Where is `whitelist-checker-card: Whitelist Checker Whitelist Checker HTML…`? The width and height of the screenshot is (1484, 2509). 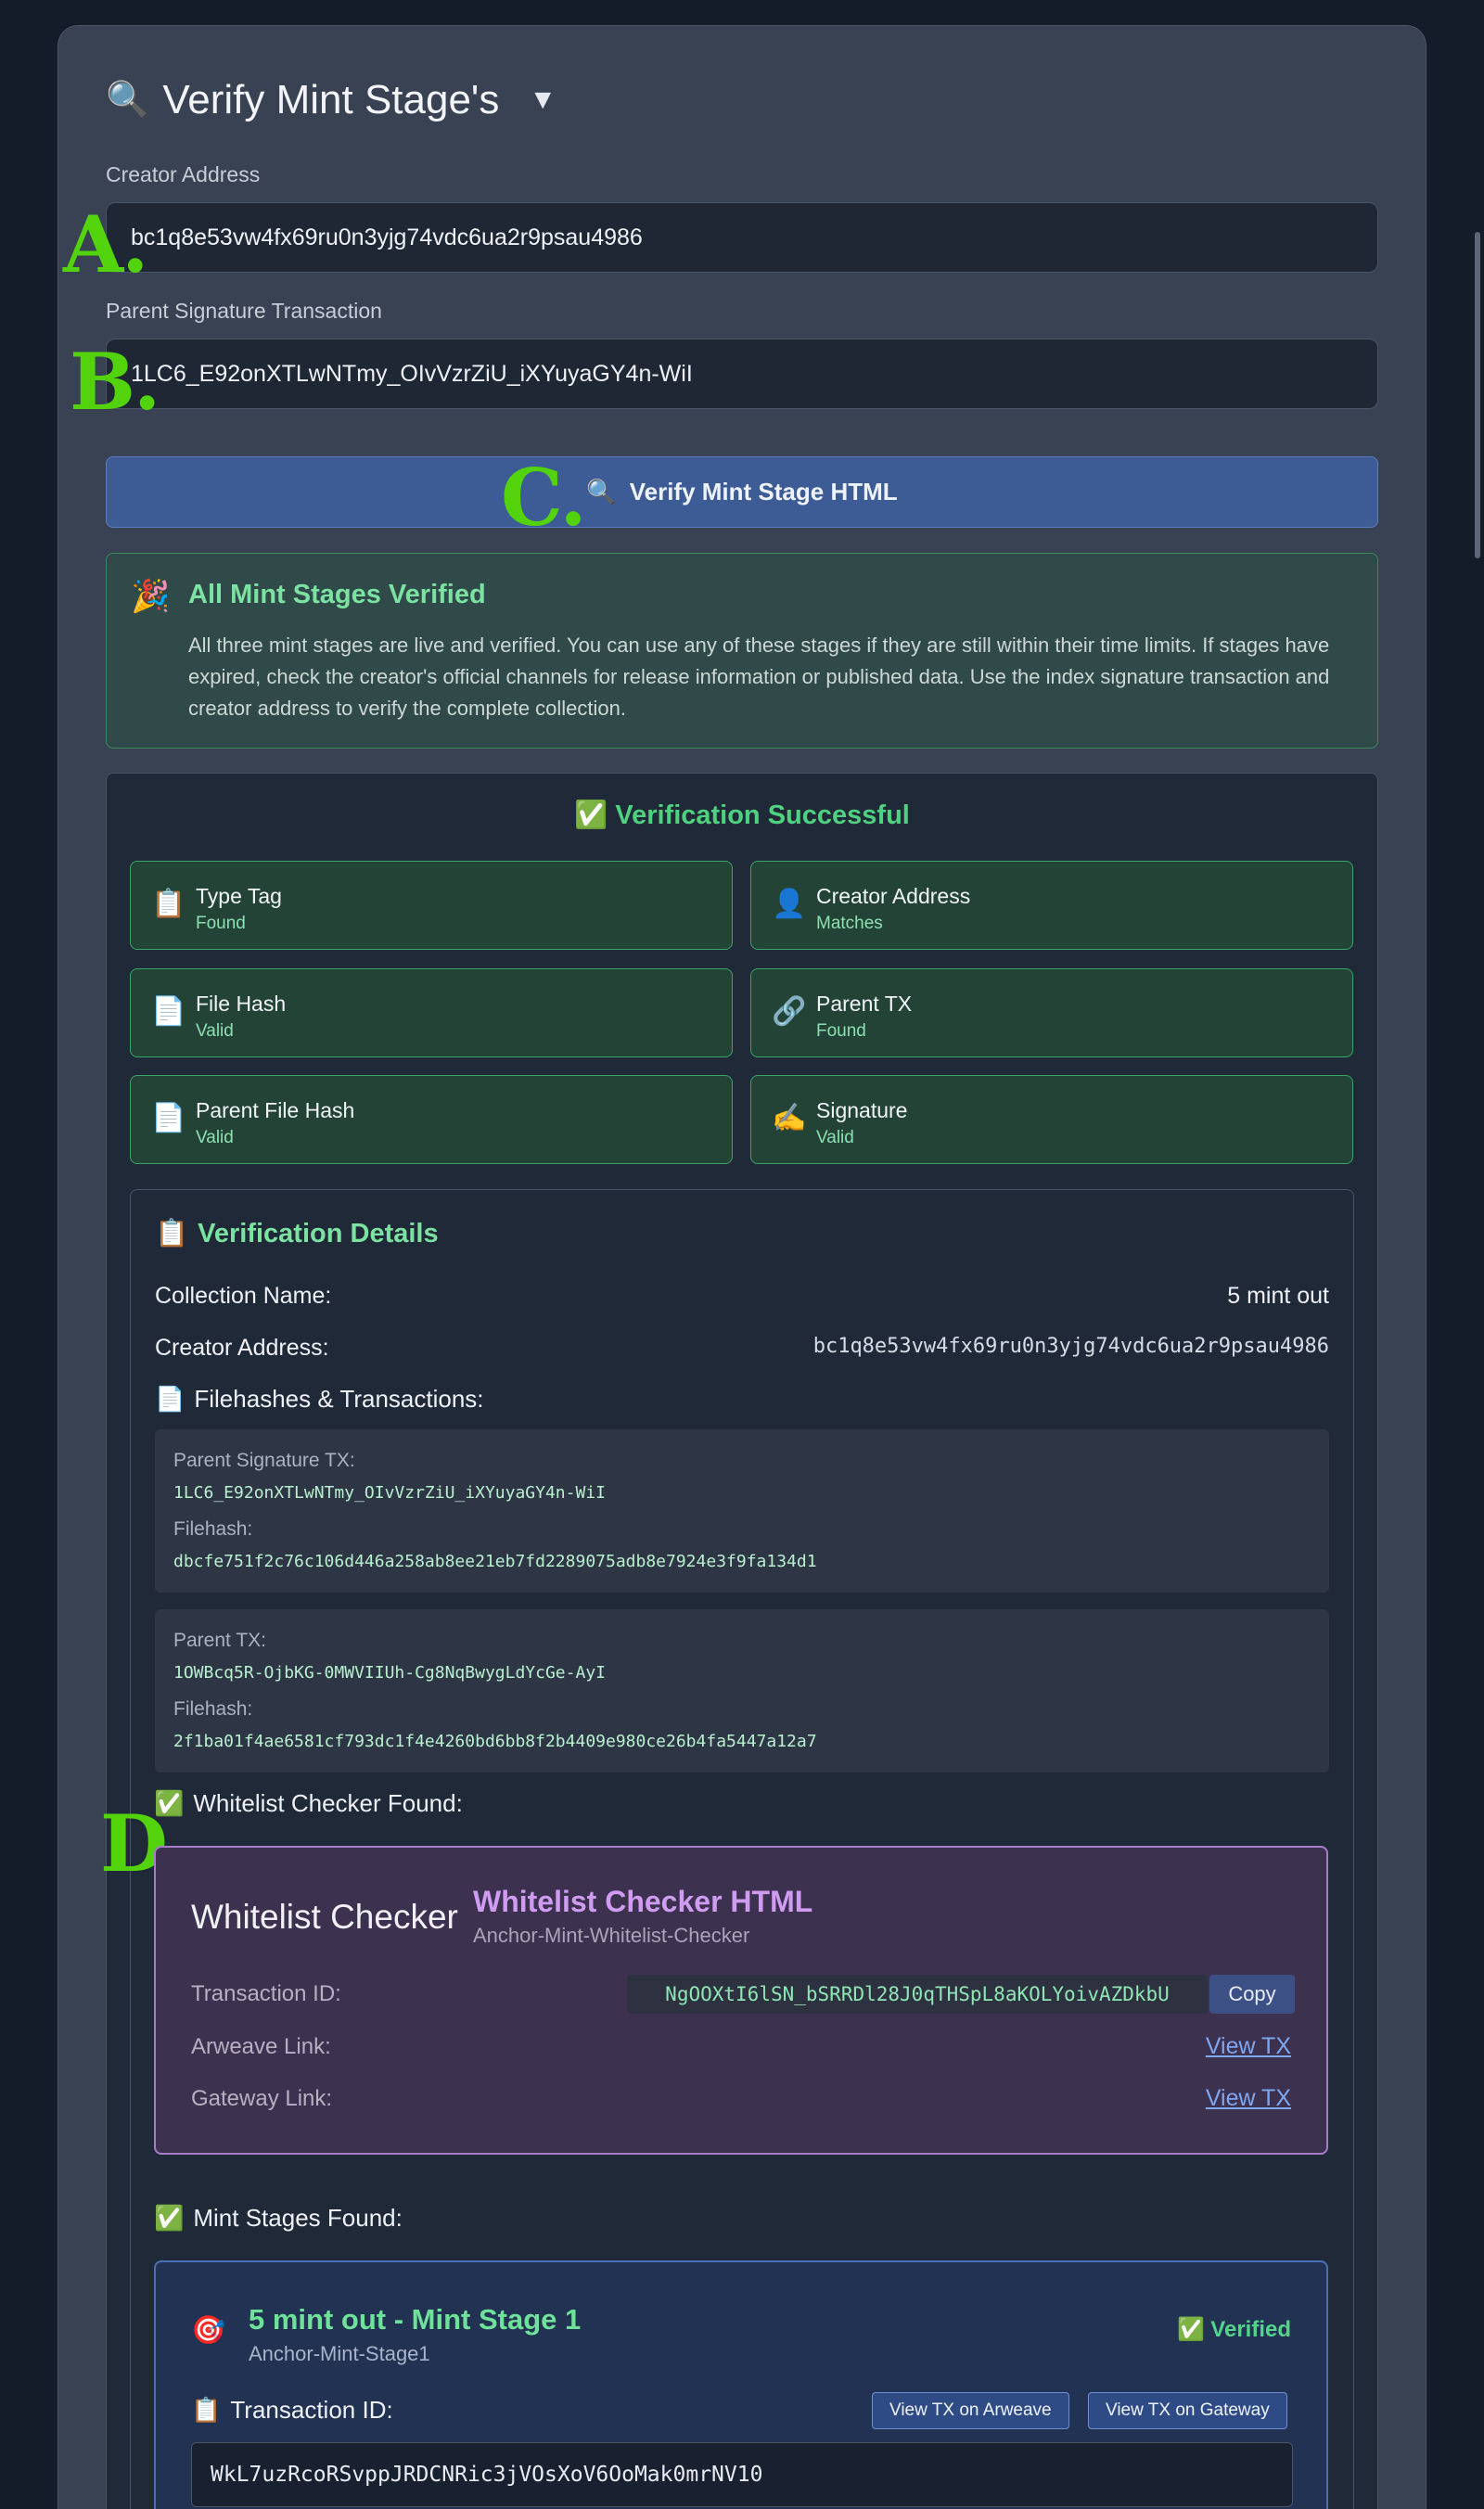
whitelist-checker-card: Whitelist Checker Whitelist Checker HTML… is located at coordinates (741, 2000).